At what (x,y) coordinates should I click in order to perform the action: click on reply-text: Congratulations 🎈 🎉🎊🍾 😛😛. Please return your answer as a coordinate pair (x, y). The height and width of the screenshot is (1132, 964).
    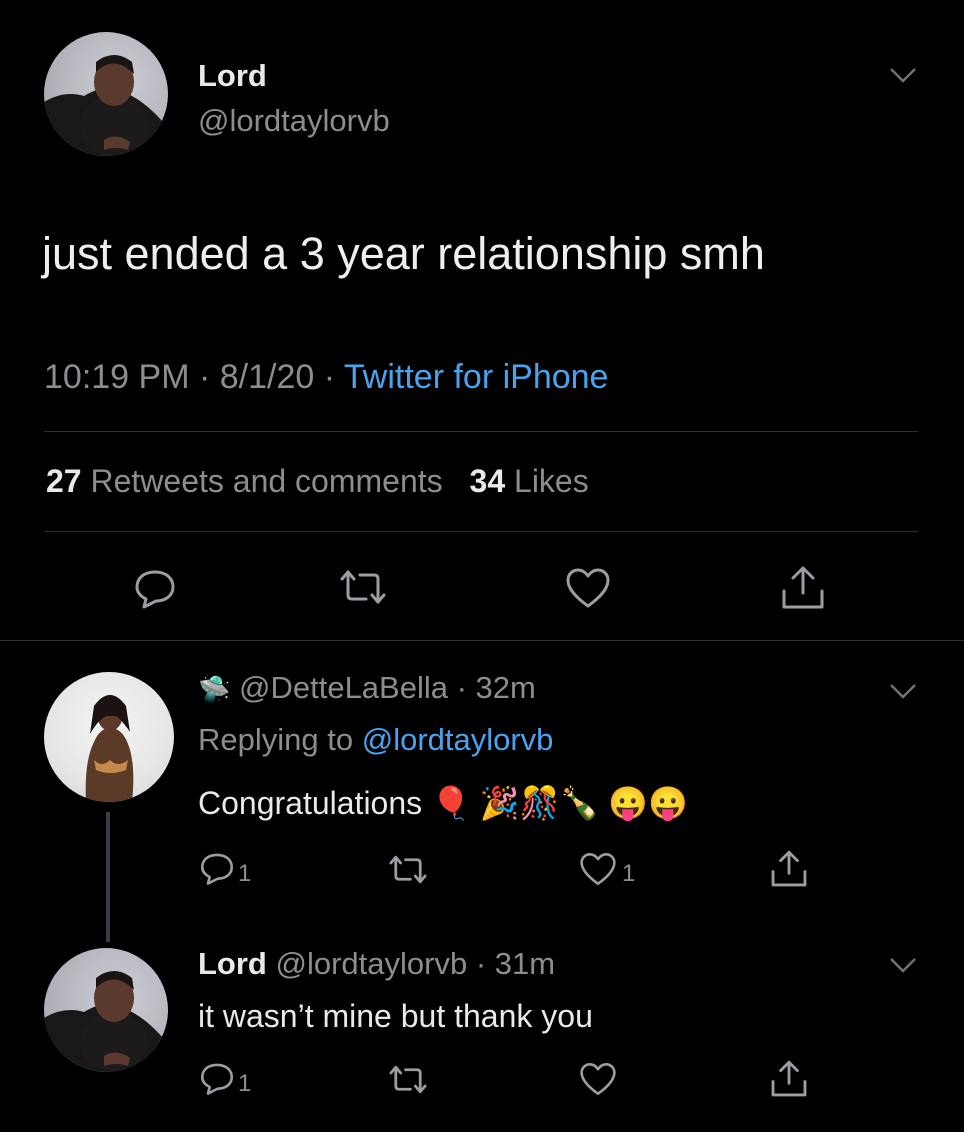
    Looking at the image, I should click on (443, 803).